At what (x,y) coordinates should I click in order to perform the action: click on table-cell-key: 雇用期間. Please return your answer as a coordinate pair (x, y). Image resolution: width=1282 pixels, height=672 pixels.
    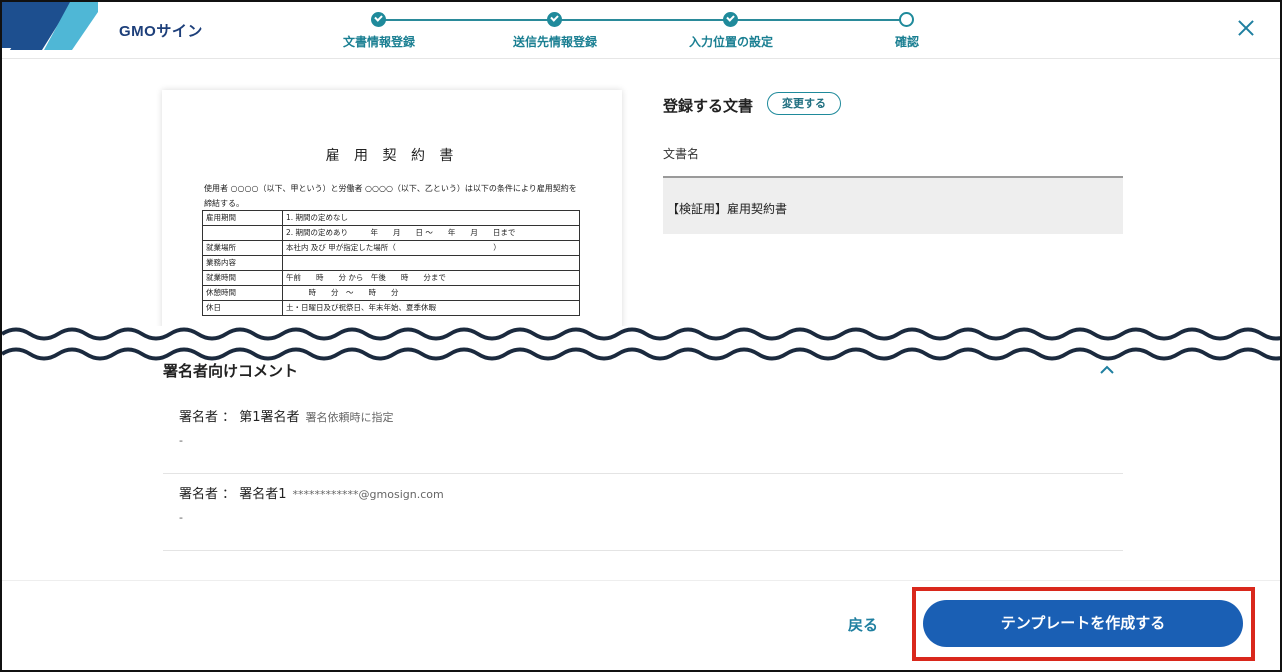
    Looking at the image, I should click on (242, 218).